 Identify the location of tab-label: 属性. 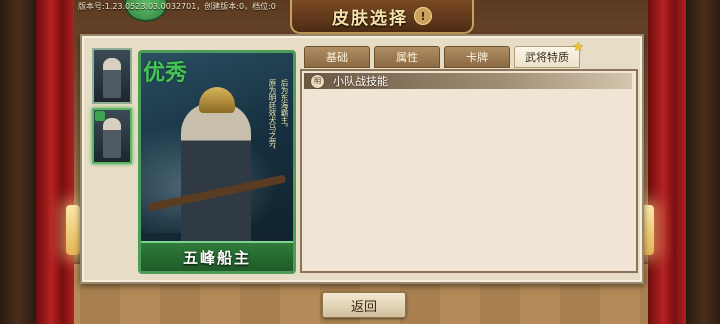
(407, 57).